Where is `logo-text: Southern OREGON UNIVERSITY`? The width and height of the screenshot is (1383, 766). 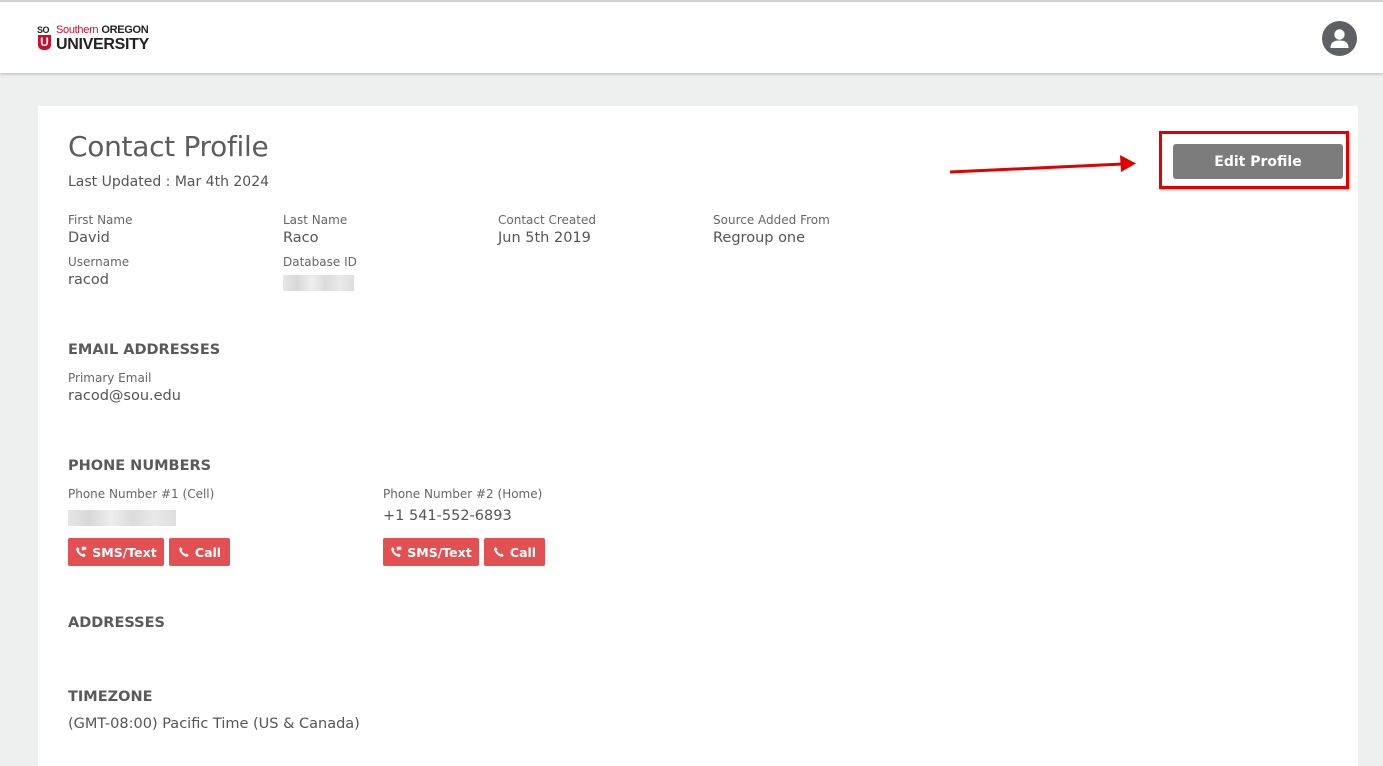 logo-text: Southern OREGON UNIVERSITY is located at coordinates (102, 39).